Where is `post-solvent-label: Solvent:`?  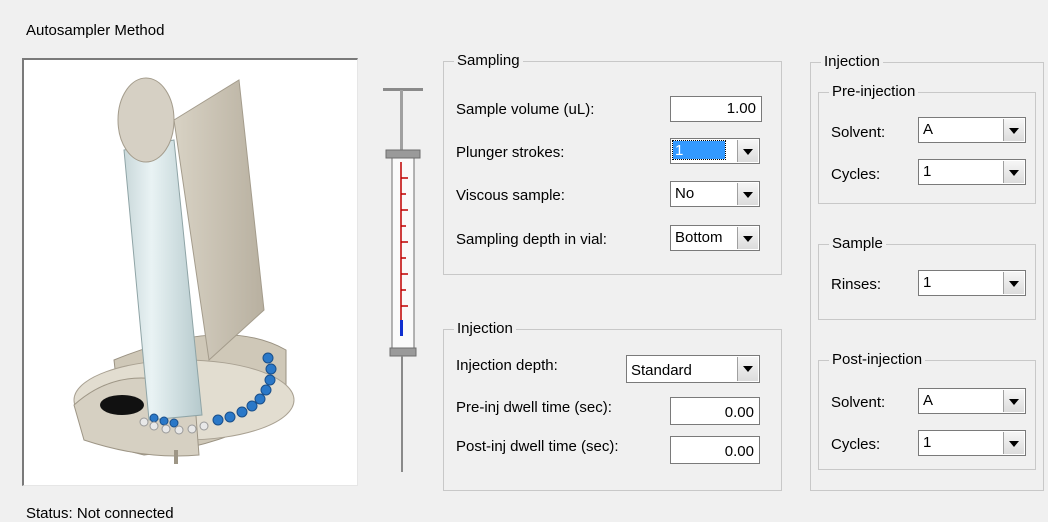
post-solvent-label: Solvent: is located at coordinates (858, 402).